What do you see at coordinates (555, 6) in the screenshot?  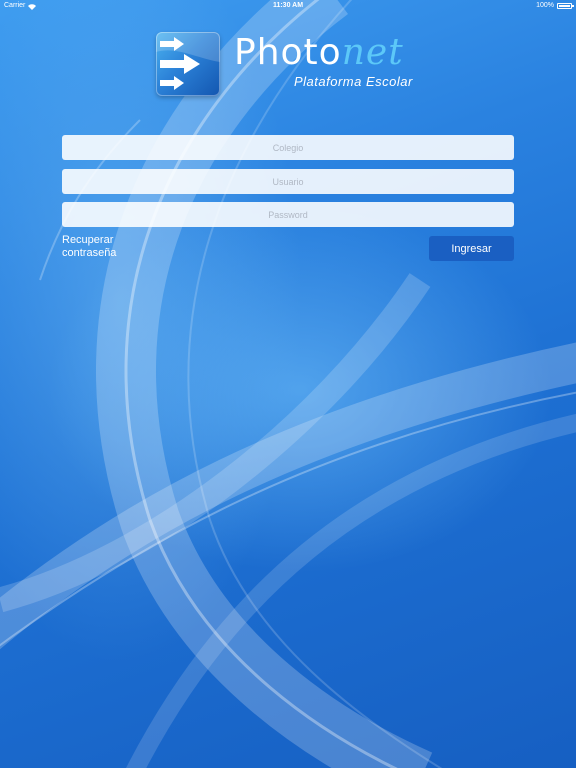 I see `battery-indicator: 100%` at bounding box center [555, 6].